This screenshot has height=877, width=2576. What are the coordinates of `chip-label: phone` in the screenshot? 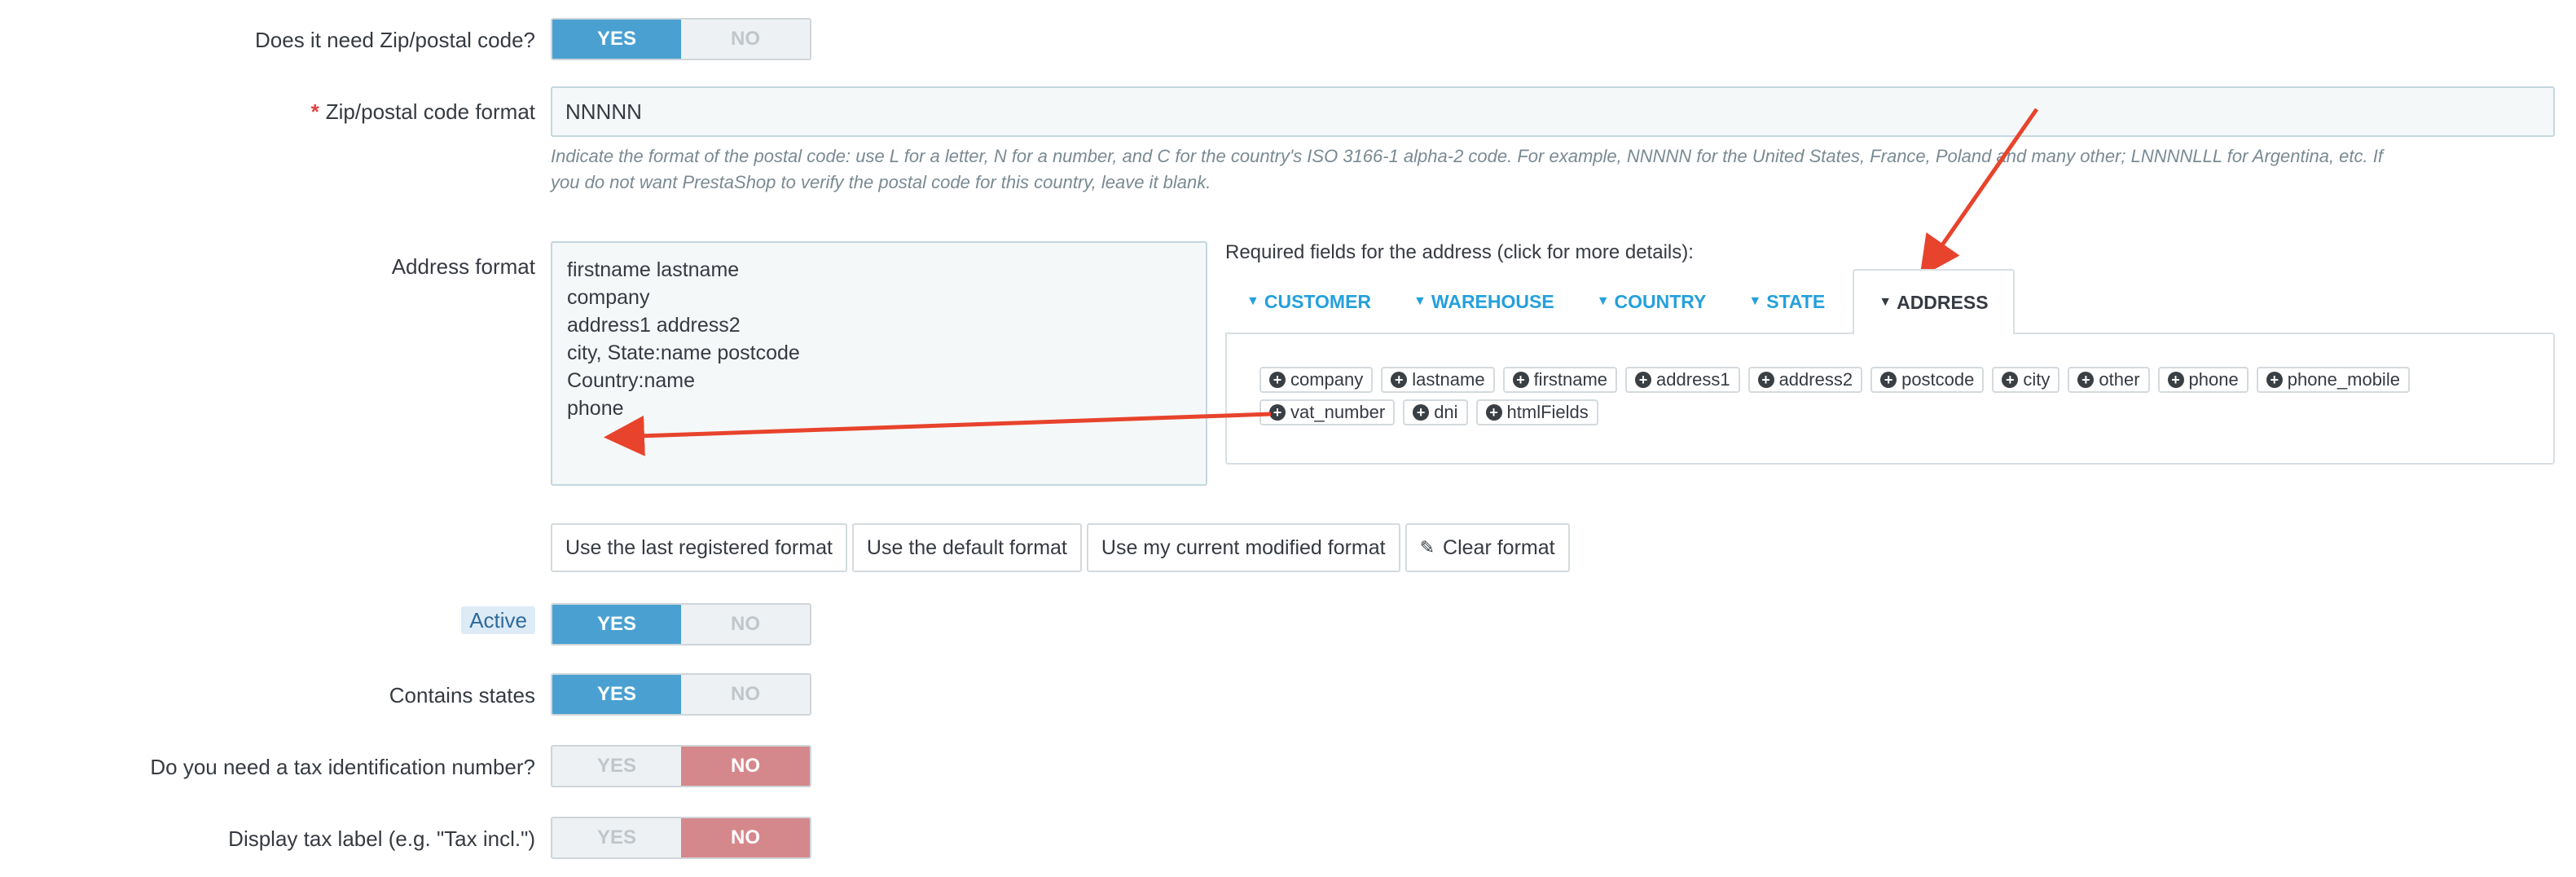 It's located at (2213, 379).